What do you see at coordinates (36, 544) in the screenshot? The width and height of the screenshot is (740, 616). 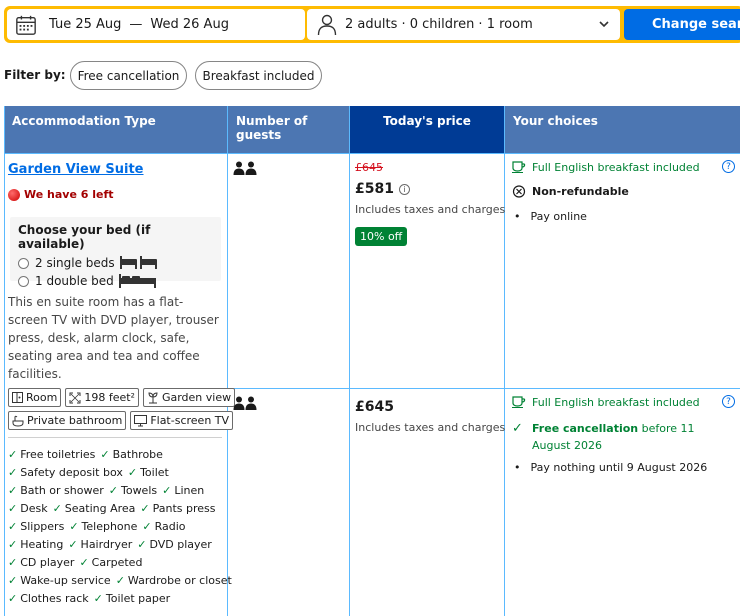 I see `amenity: ✓ Heating` at bounding box center [36, 544].